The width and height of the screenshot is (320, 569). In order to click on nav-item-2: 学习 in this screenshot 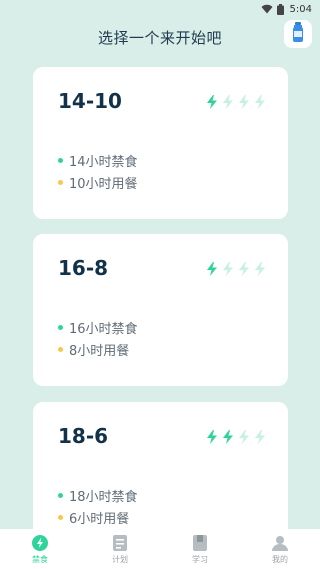, I will do `click(200, 549)`.